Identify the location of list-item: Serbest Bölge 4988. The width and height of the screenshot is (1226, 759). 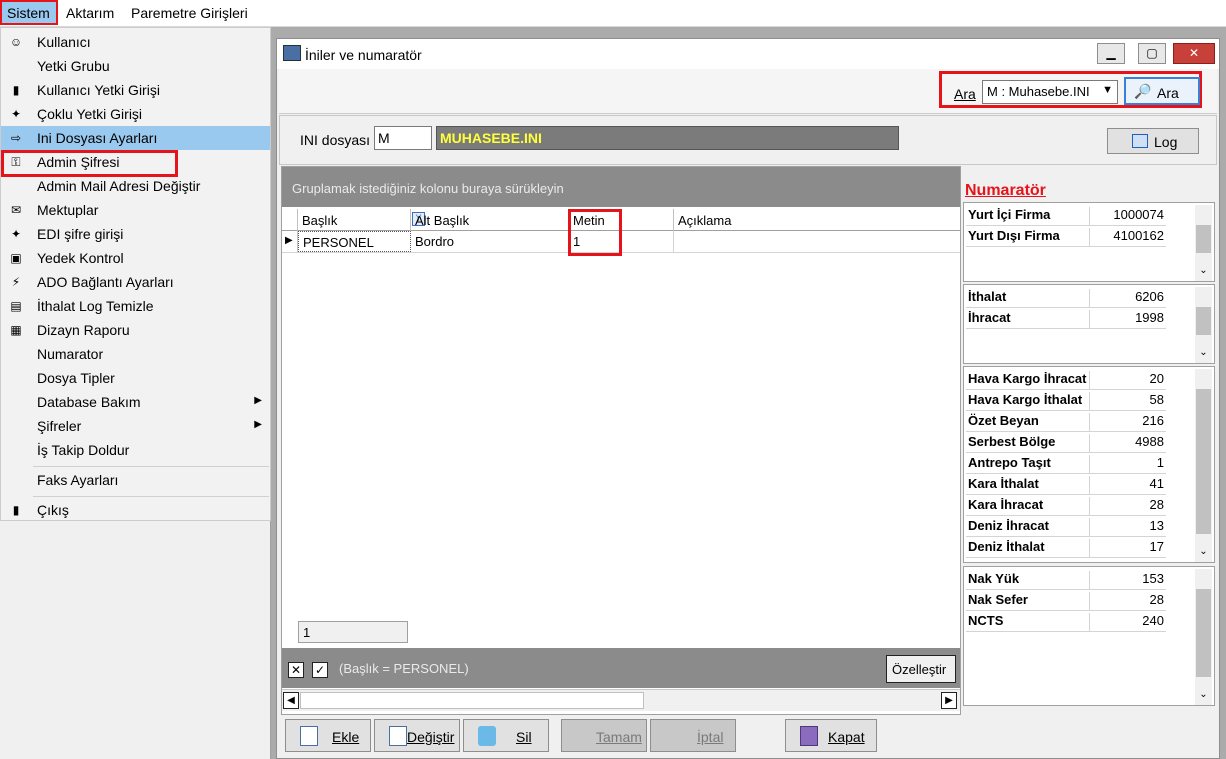
(1066, 442).